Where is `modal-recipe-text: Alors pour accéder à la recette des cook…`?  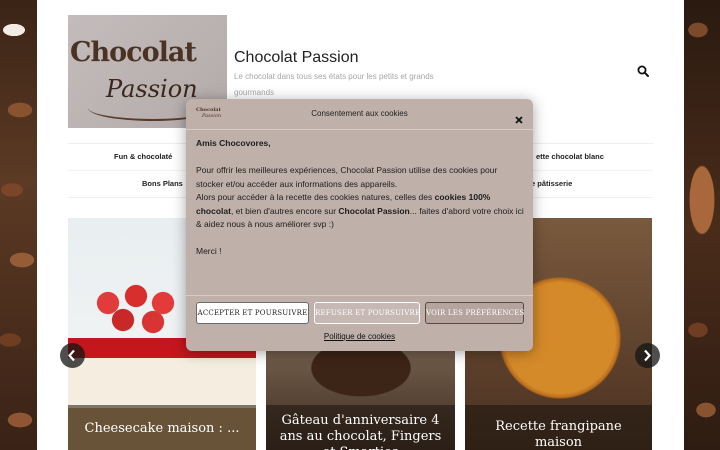
modal-recipe-text: Alors pour accéder à la recette des cook… is located at coordinates (361, 211).